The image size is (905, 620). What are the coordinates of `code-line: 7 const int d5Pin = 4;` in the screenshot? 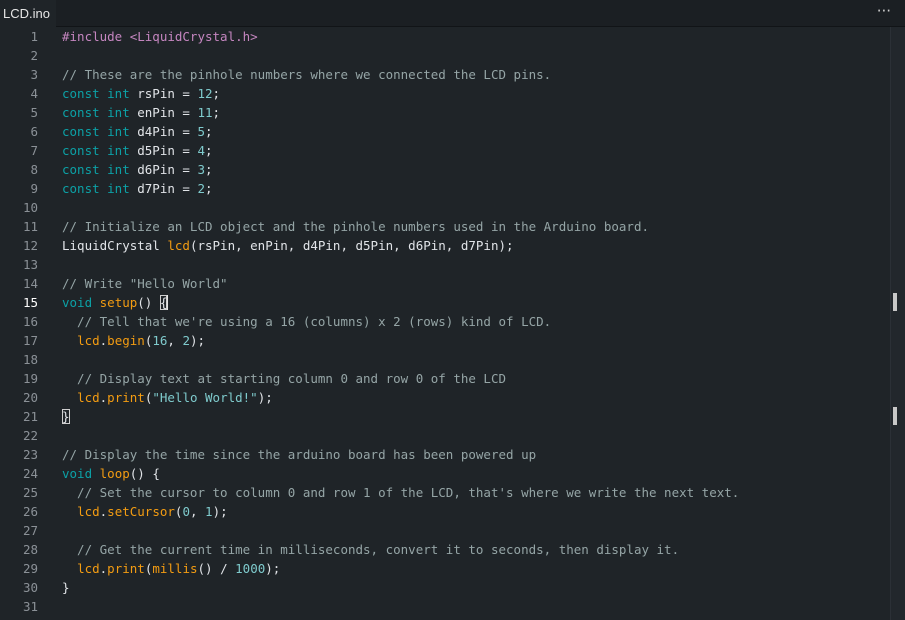 It's located at (445, 150).